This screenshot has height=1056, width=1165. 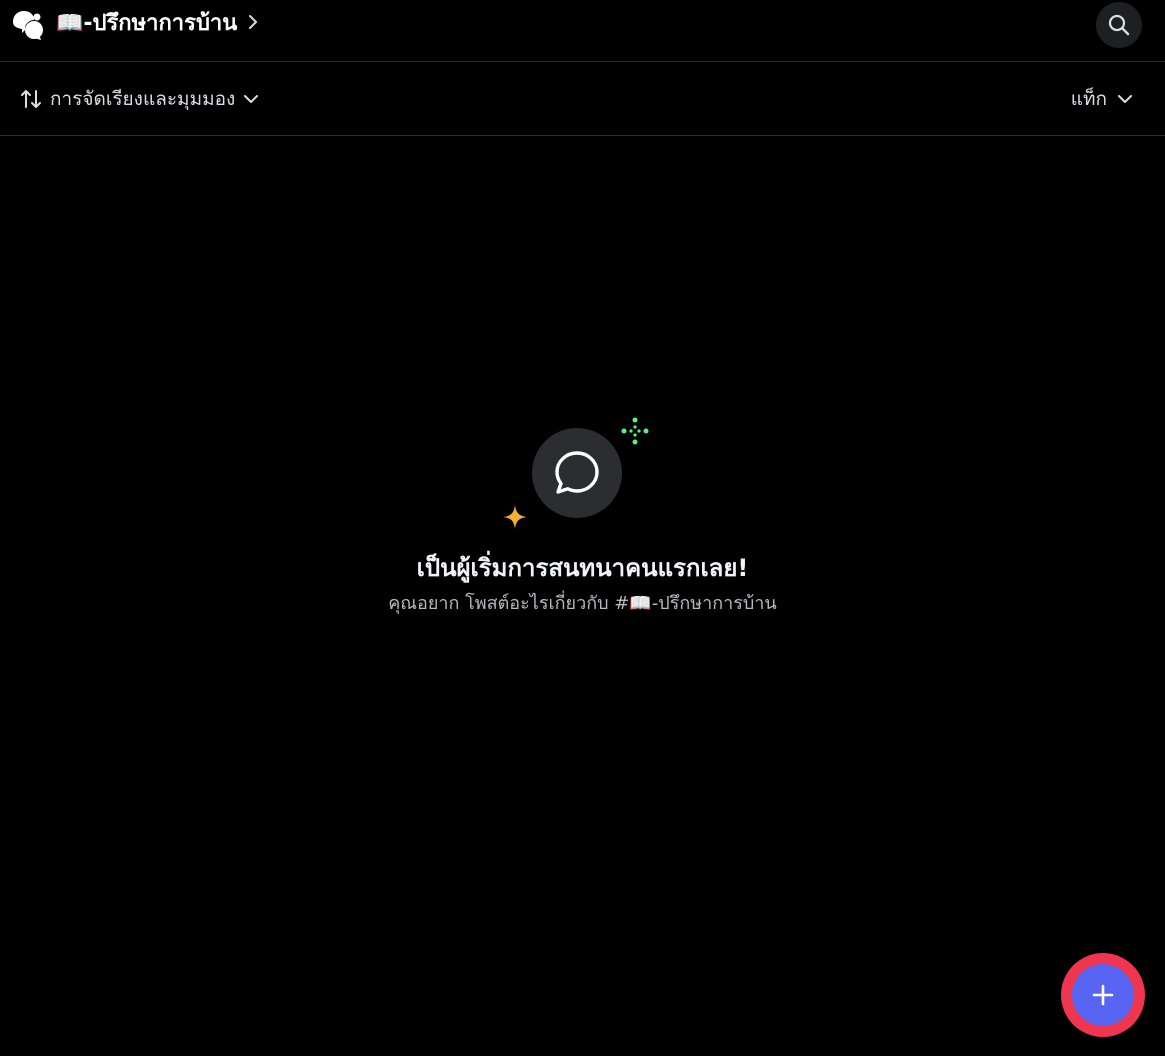 I want to click on new-post-button, so click(x=1103, y=995).